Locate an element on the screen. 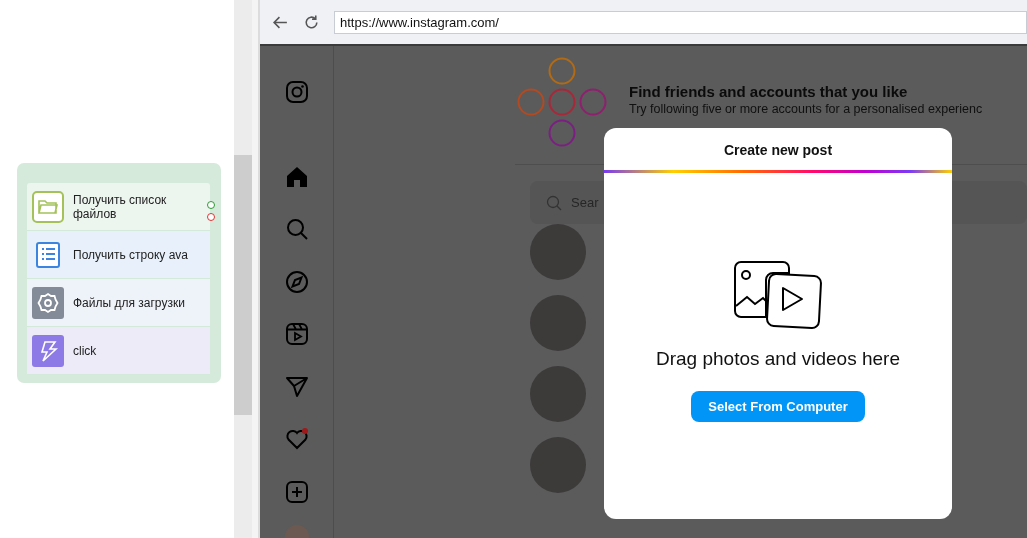  node-row: Получить список файлов is located at coordinates (118, 207).